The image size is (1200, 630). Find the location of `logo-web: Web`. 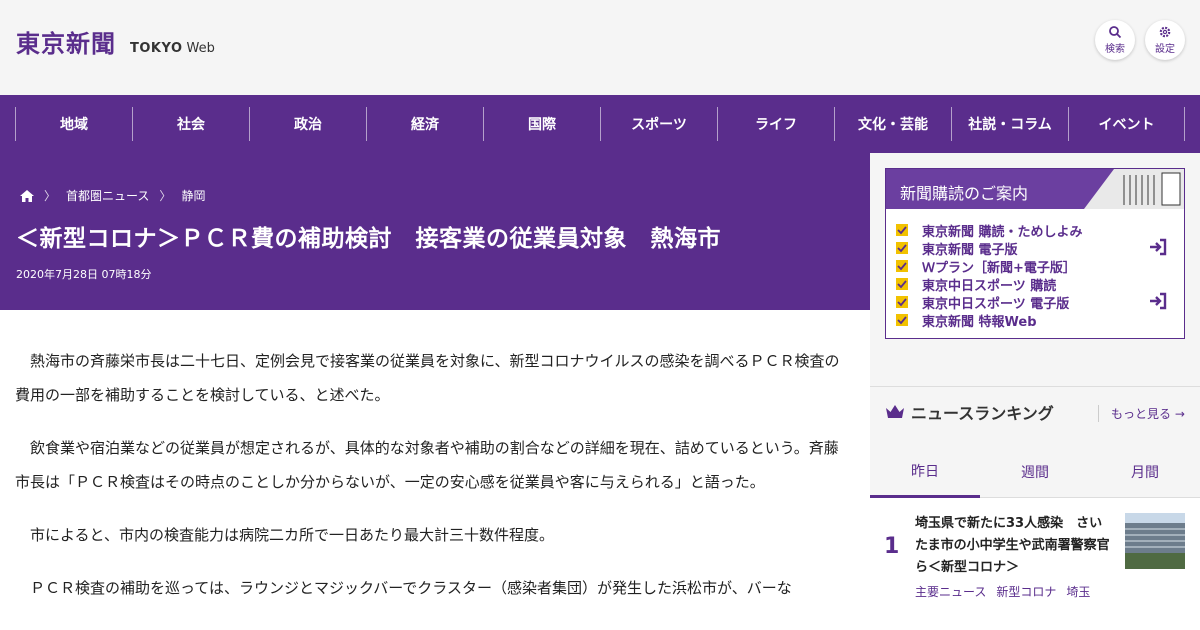

logo-web: Web is located at coordinates (200, 48).